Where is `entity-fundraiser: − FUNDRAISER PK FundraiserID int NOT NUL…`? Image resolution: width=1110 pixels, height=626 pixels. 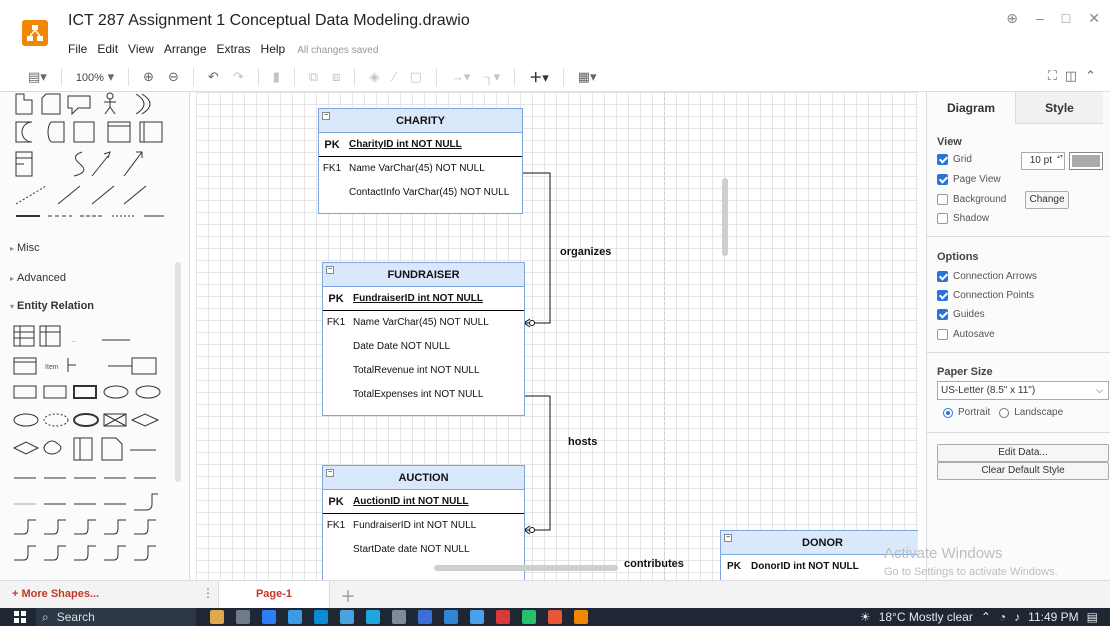 entity-fundraiser: − FUNDRAISER PK FundraiserID int NOT NUL… is located at coordinates (423, 339).